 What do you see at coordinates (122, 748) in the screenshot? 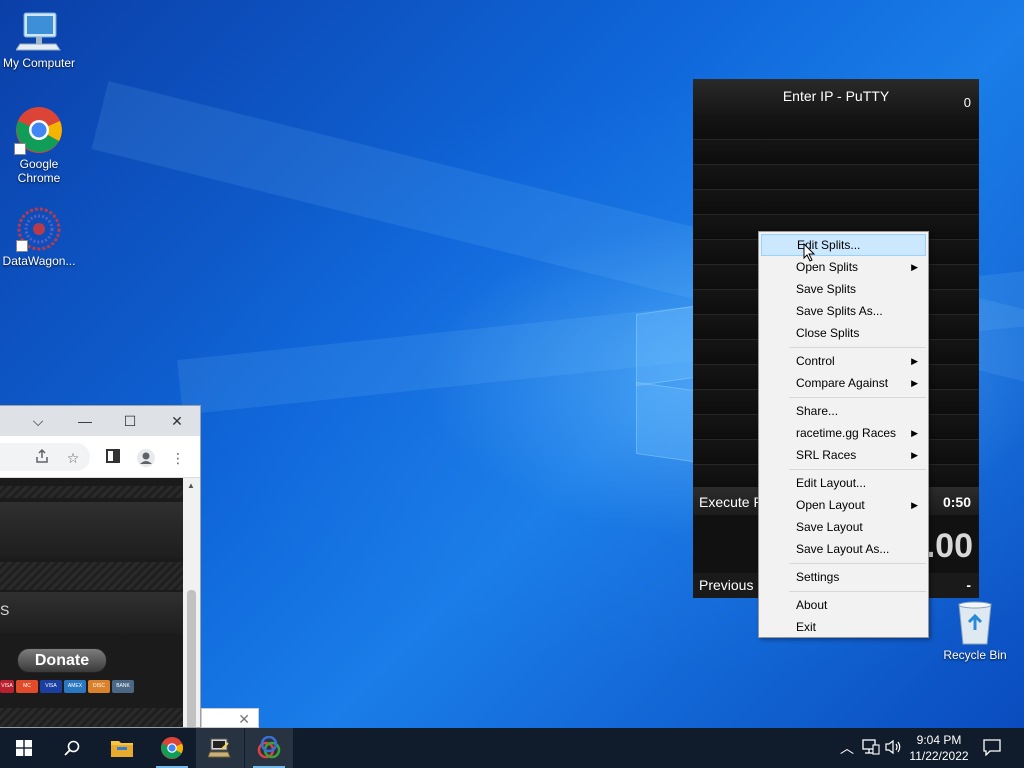
I see `taskbar-file-explorer` at bounding box center [122, 748].